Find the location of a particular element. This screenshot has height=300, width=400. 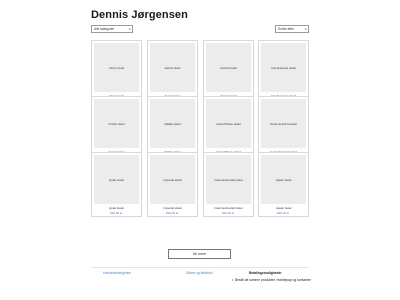

product-image-label: Japan hotel is located at coordinates (283, 180).